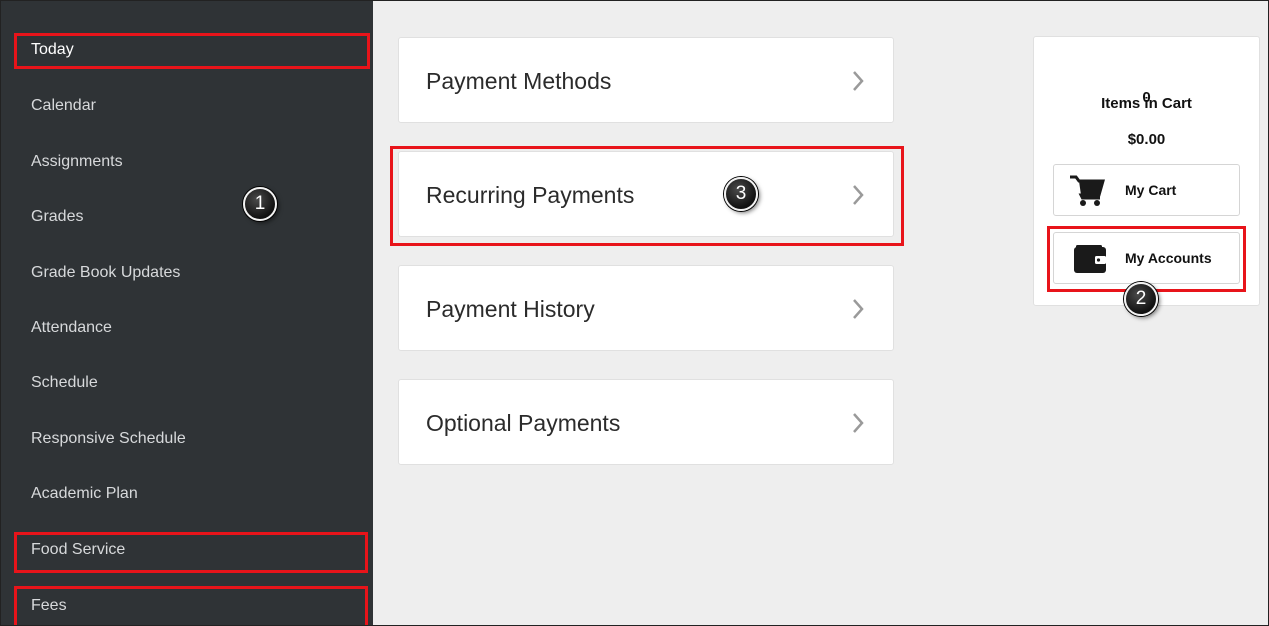  What do you see at coordinates (187, 494) in the screenshot?
I see `sidebar-item-academic-plan: Academic Plan` at bounding box center [187, 494].